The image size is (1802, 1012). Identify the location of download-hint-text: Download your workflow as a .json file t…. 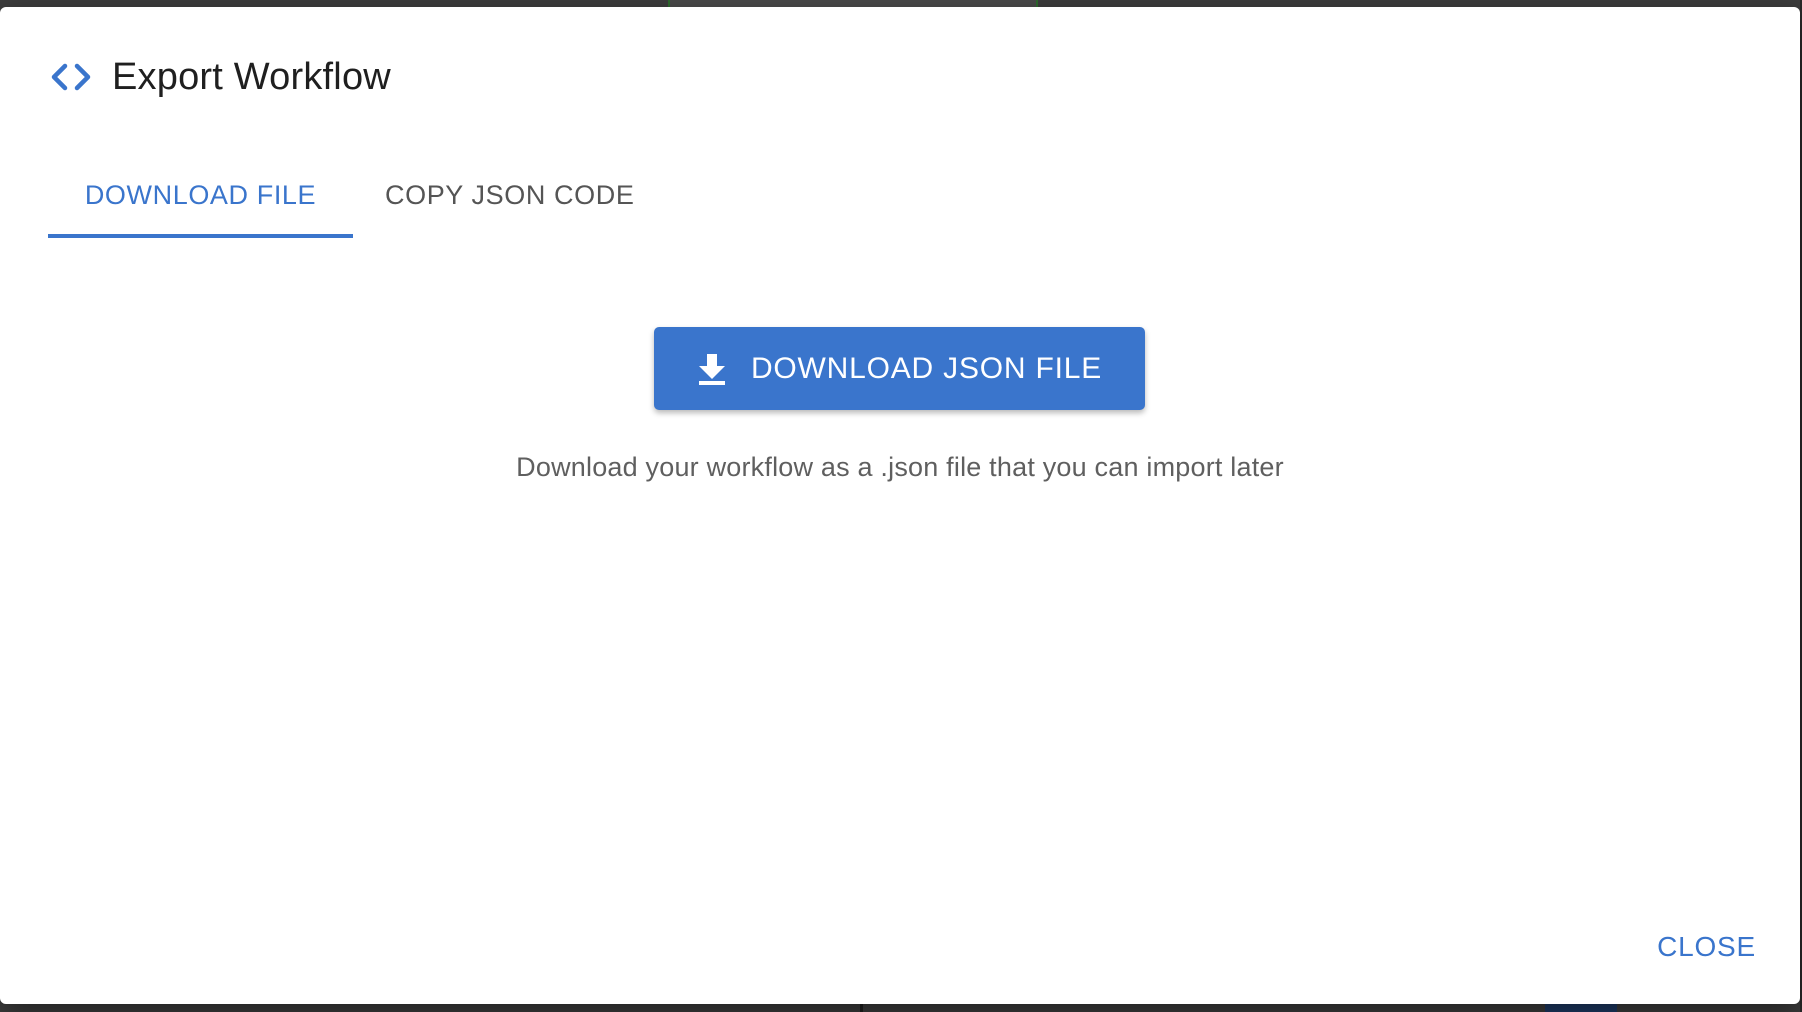
(900, 467).